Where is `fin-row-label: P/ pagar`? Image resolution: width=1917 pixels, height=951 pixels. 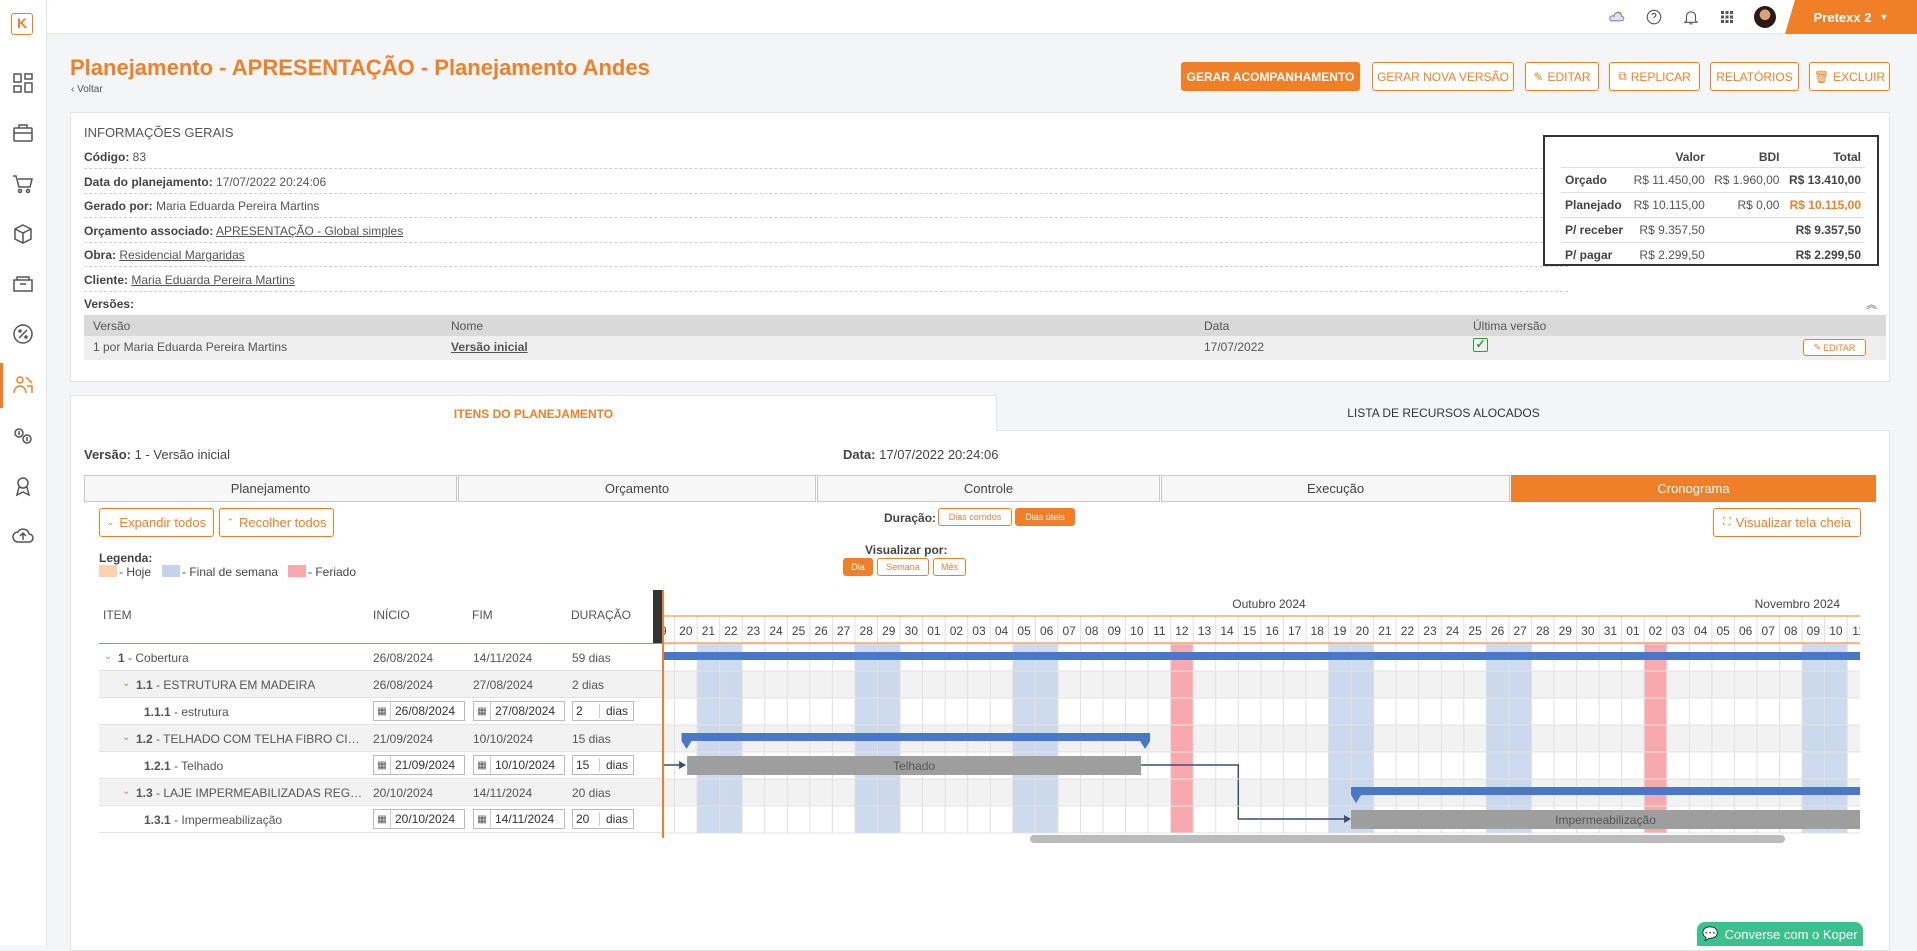
fin-row-label: P/ pagar is located at coordinates (1595, 254).